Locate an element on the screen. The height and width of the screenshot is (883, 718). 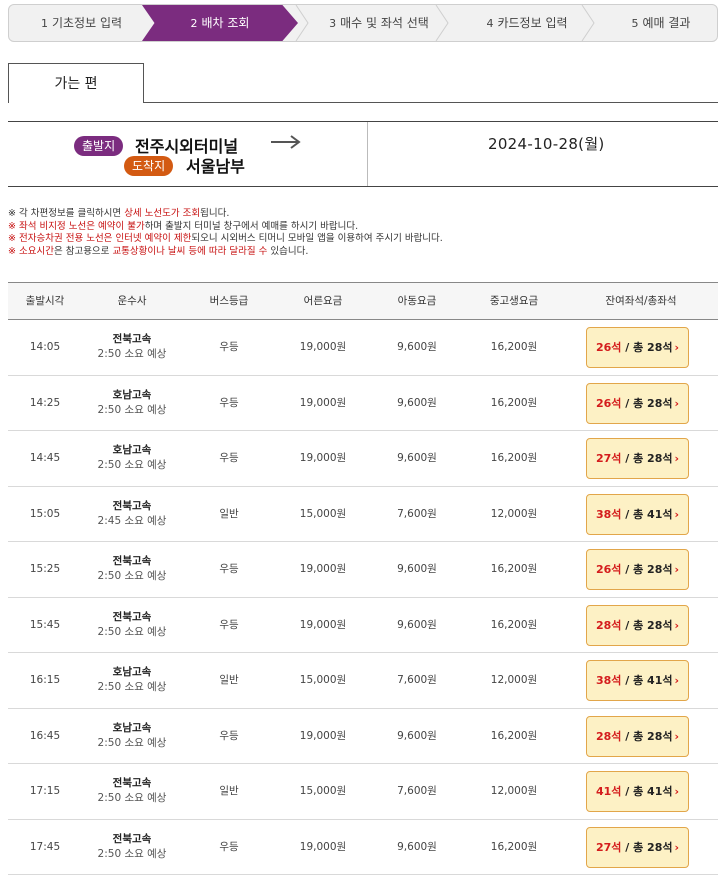
schedule-table-header: 출발시각 운수사 버스등급 어른요금 아동요금 중고생요금 잔여좌석/총좌석 is located at coordinates (363, 301).